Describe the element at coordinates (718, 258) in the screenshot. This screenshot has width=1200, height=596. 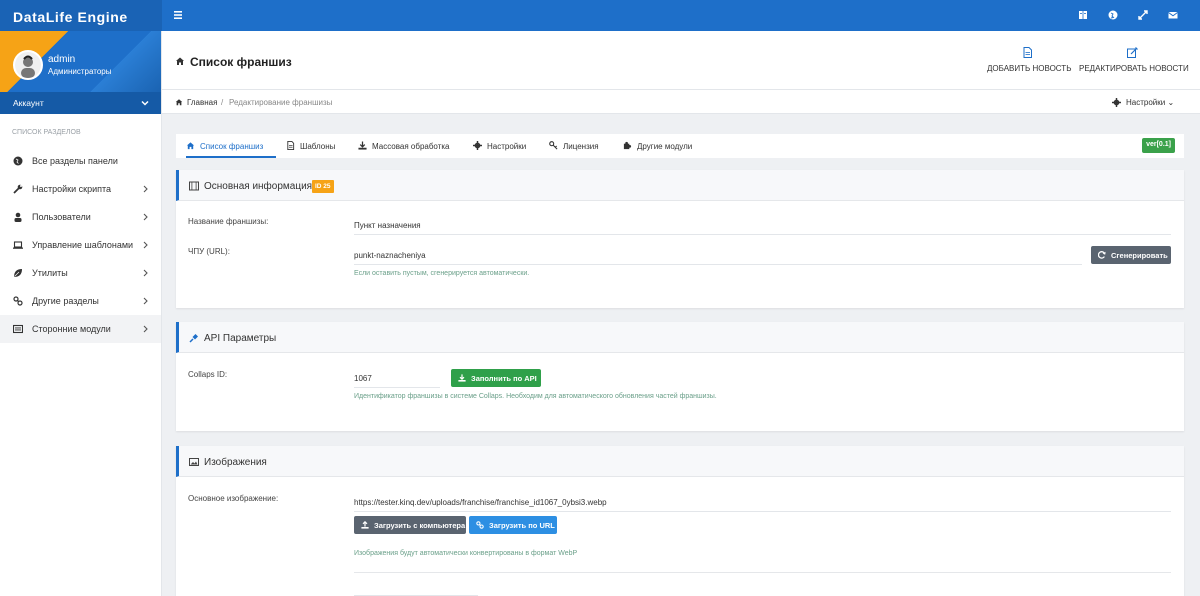
I see `url-input: punkt-naznacheniya` at that location.